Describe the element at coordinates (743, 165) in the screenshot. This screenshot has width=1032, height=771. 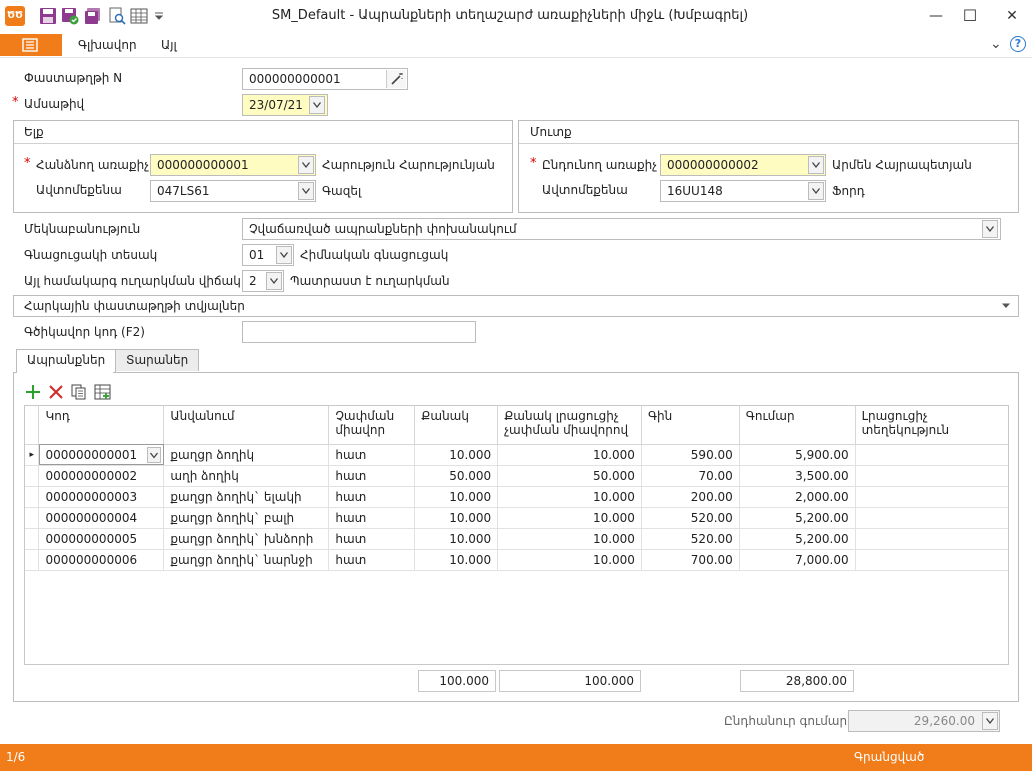
I see `receiver-field: 000000000002` at that location.